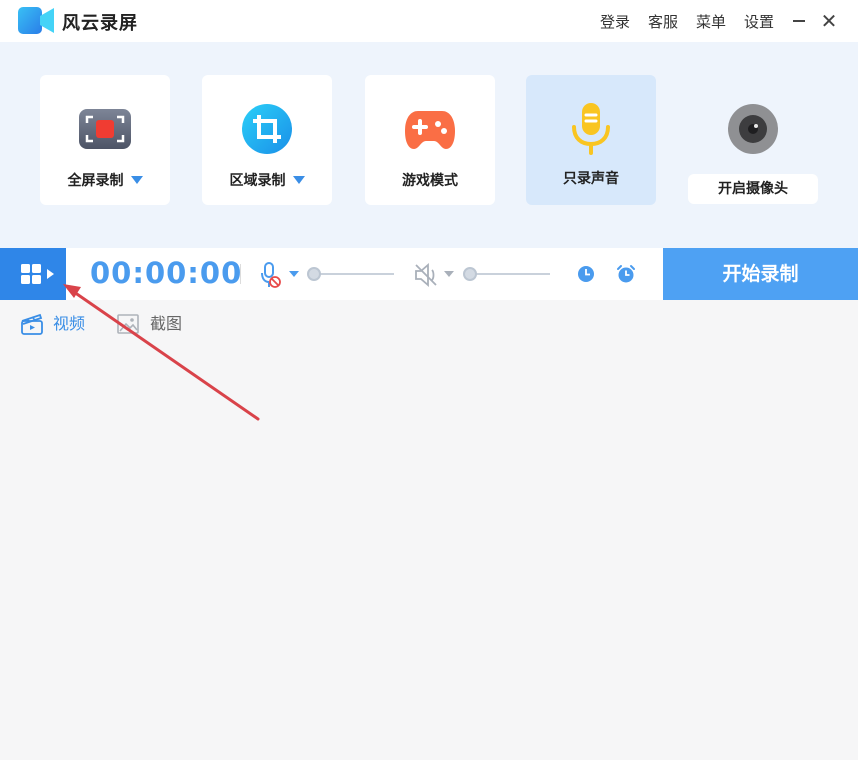 Image resolution: width=858 pixels, height=760 pixels. What do you see at coordinates (267, 129) in the screenshot?
I see `crop-area-icon` at bounding box center [267, 129].